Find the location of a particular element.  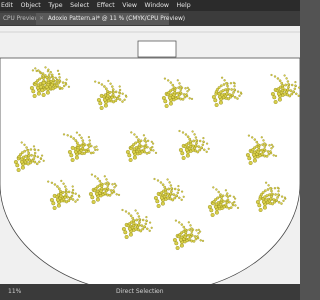

menu-effect: Effect is located at coordinates (105, 5).